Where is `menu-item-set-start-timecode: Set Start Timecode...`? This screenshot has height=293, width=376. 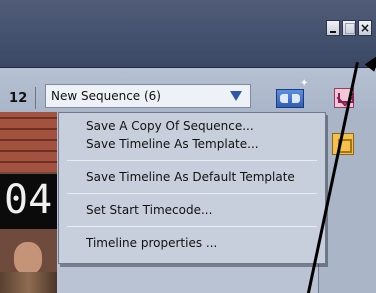
menu-item-set-start-timecode: Set Start Timecode... is located at coordinates (192, 210).